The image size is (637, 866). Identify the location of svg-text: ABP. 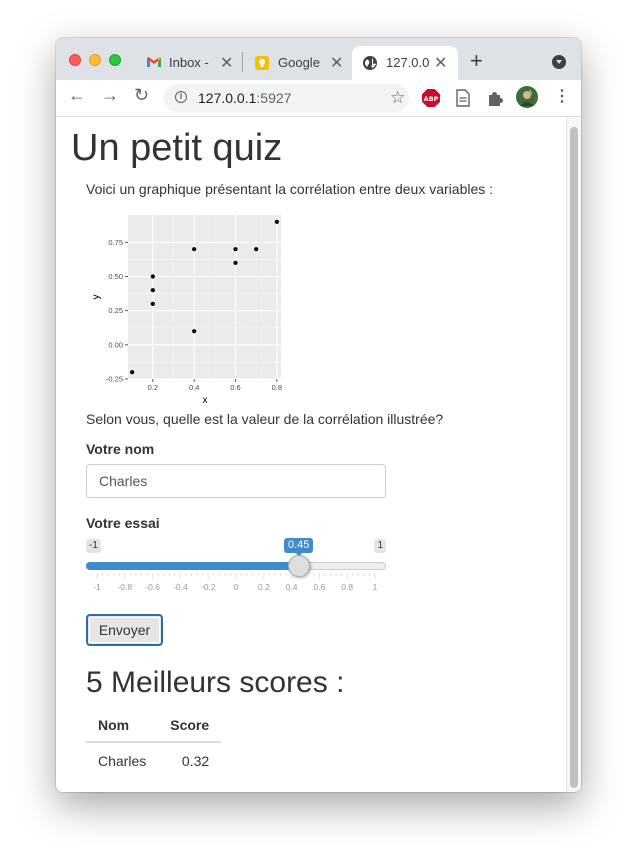
(431, 99).